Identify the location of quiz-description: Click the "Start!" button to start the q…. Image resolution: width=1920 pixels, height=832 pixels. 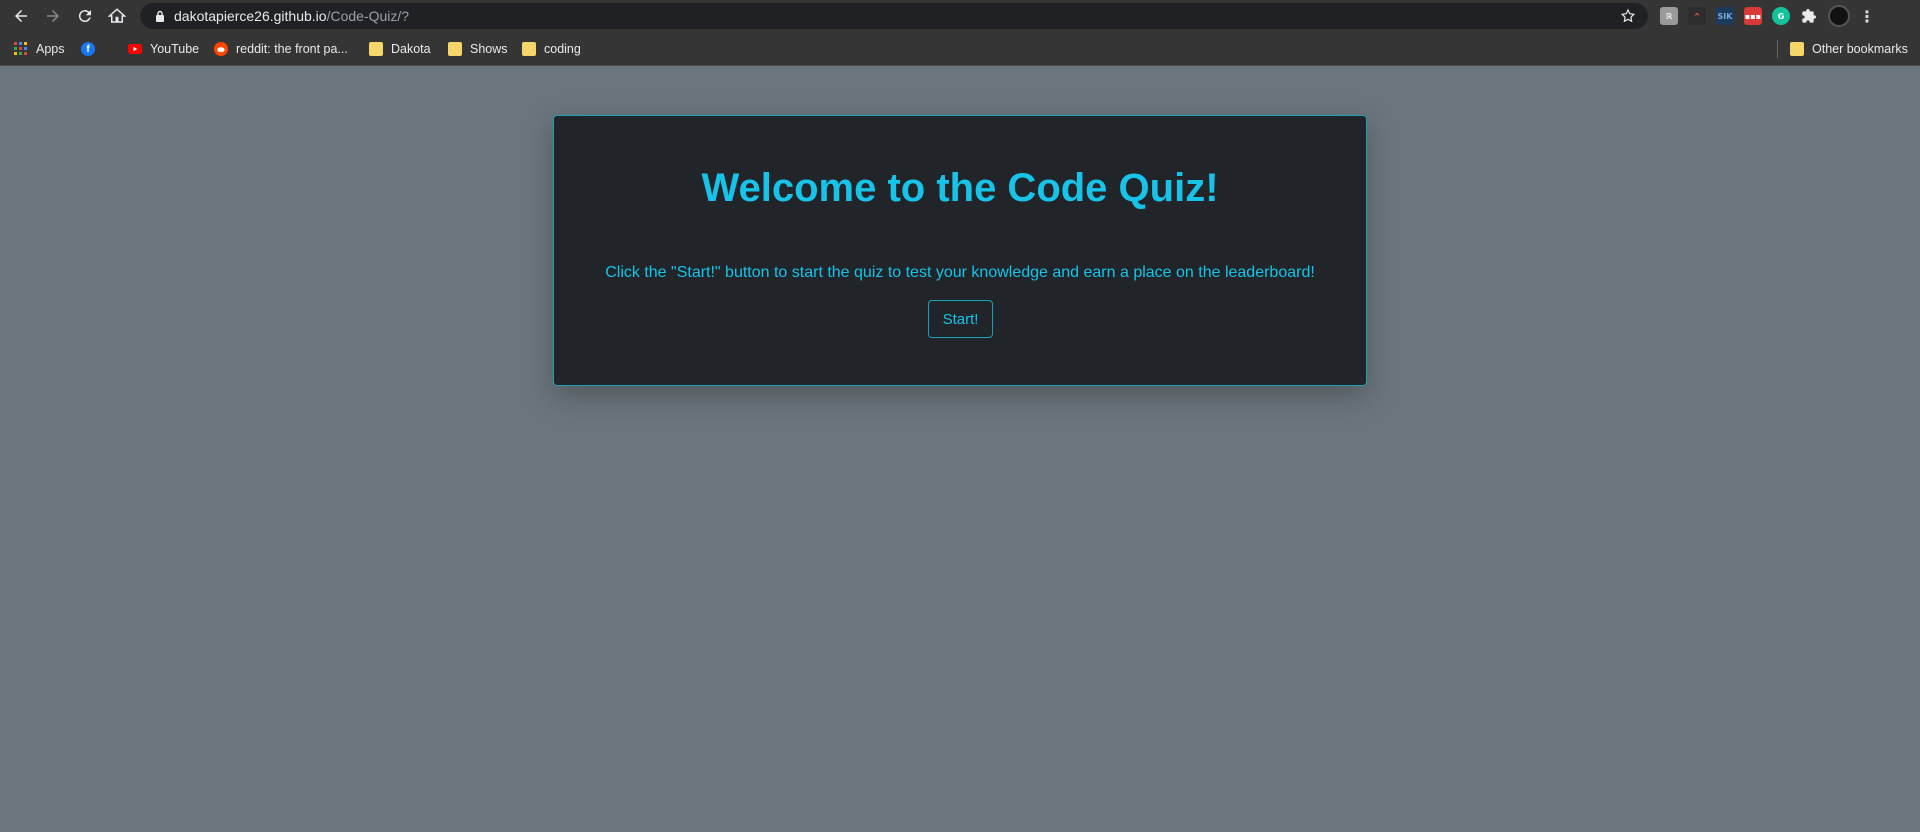
(960, 272).